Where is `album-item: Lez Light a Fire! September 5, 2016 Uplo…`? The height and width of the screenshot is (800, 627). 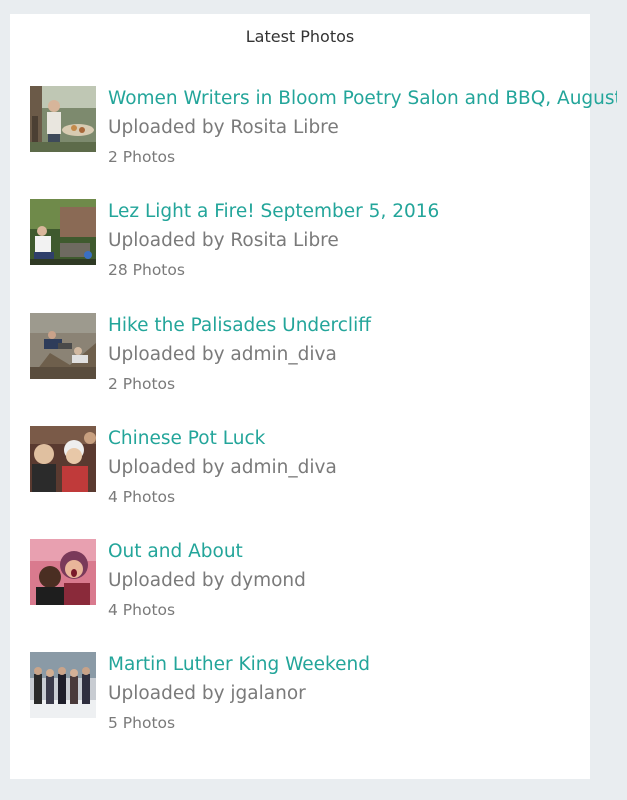
album-item: Lez Light a Fire! September 5, 2016 Uplo… is located at coordinates (328, 244).